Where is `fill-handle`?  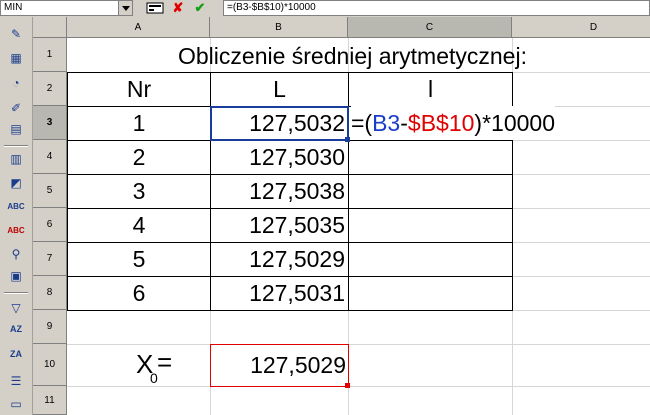 fill-handle is located at coordinates (347, 139).